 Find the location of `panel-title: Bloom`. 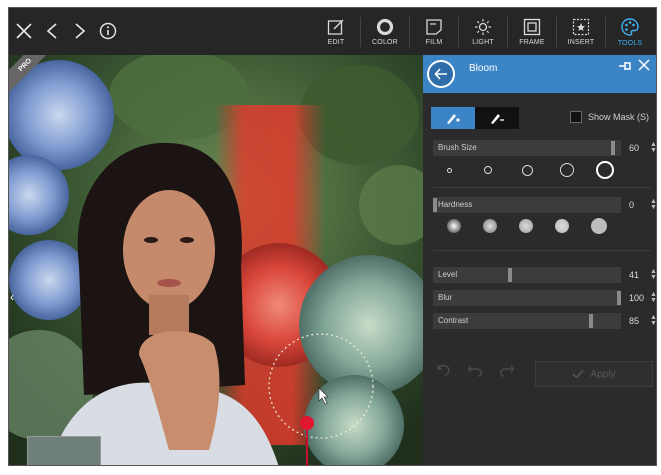

panel-title: Bloom is located at coordinates (483, 68).